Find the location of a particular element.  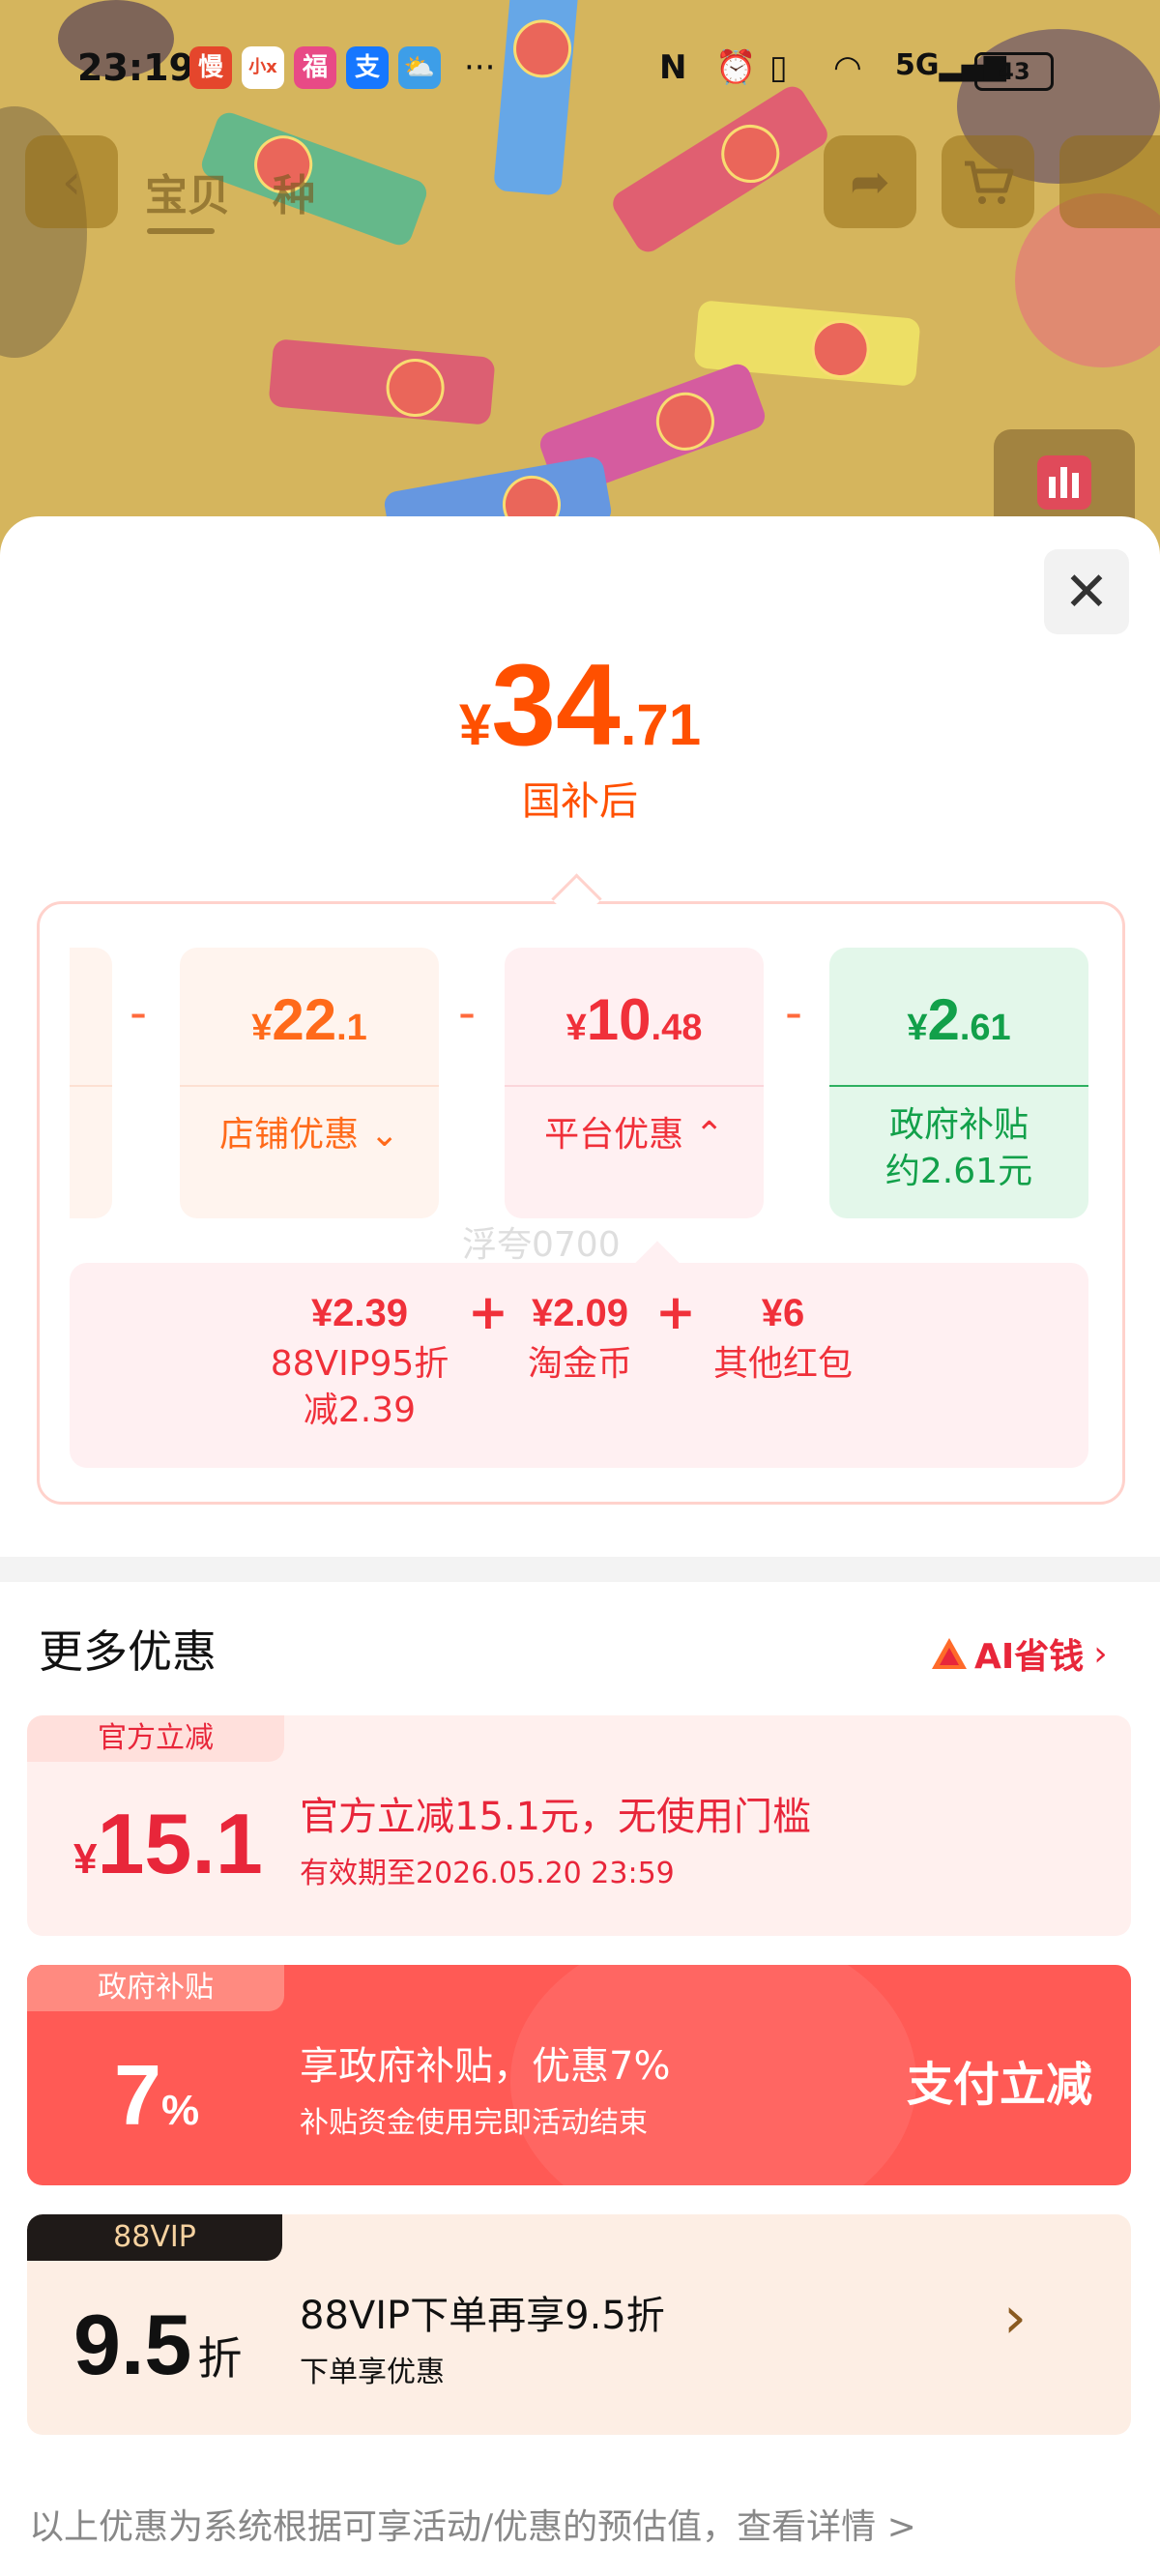

share-button: ➦ is located at coordinates (870, 181).